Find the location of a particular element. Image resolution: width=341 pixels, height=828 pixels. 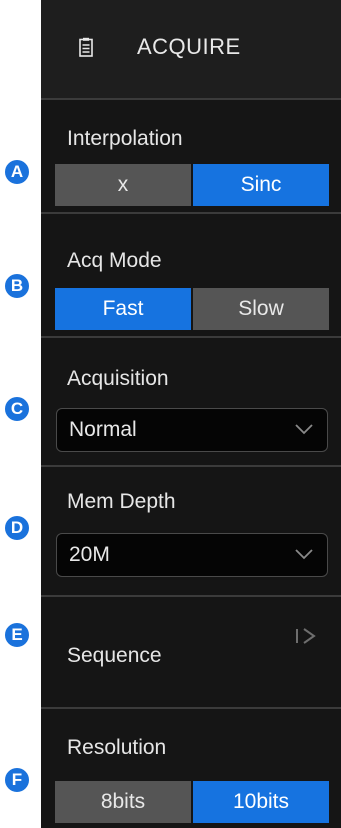

interpolation-toggle: x Sinc is located at coordinates (192, 185).